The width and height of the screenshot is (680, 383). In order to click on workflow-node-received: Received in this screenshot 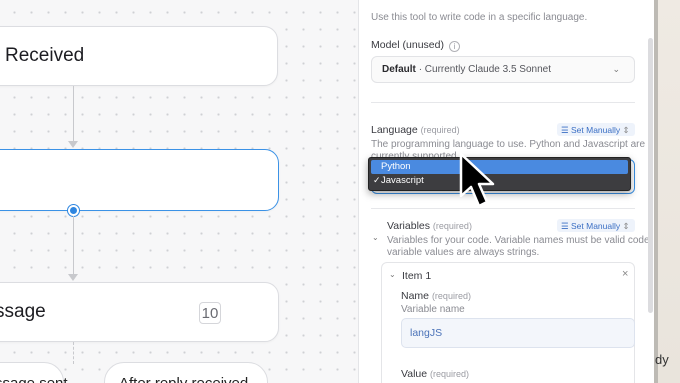, I will do `click(139, 56)`.